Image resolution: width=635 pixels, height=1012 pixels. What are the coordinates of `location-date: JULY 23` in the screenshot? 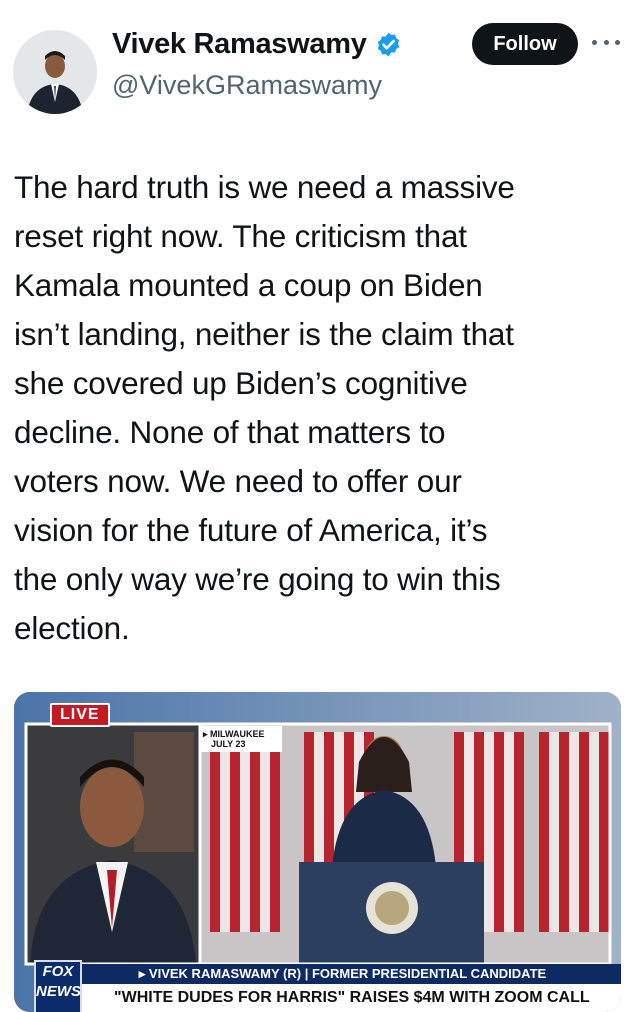 It's located at (228, 744).